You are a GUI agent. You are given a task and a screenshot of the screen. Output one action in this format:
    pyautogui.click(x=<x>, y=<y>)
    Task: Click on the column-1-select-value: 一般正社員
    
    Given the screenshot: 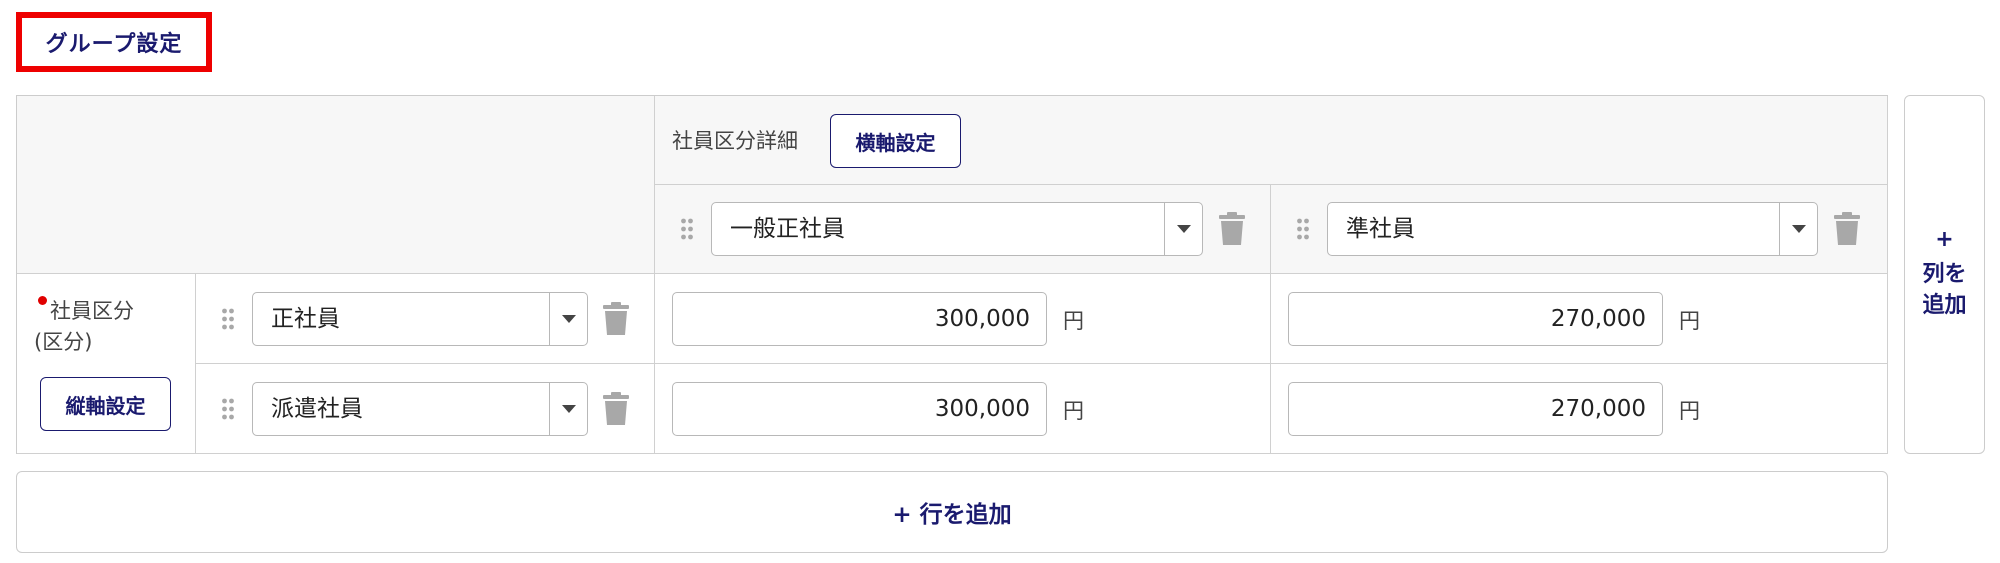 What is the action you would take?
    pyautogui.click(x=787, y=229)
    